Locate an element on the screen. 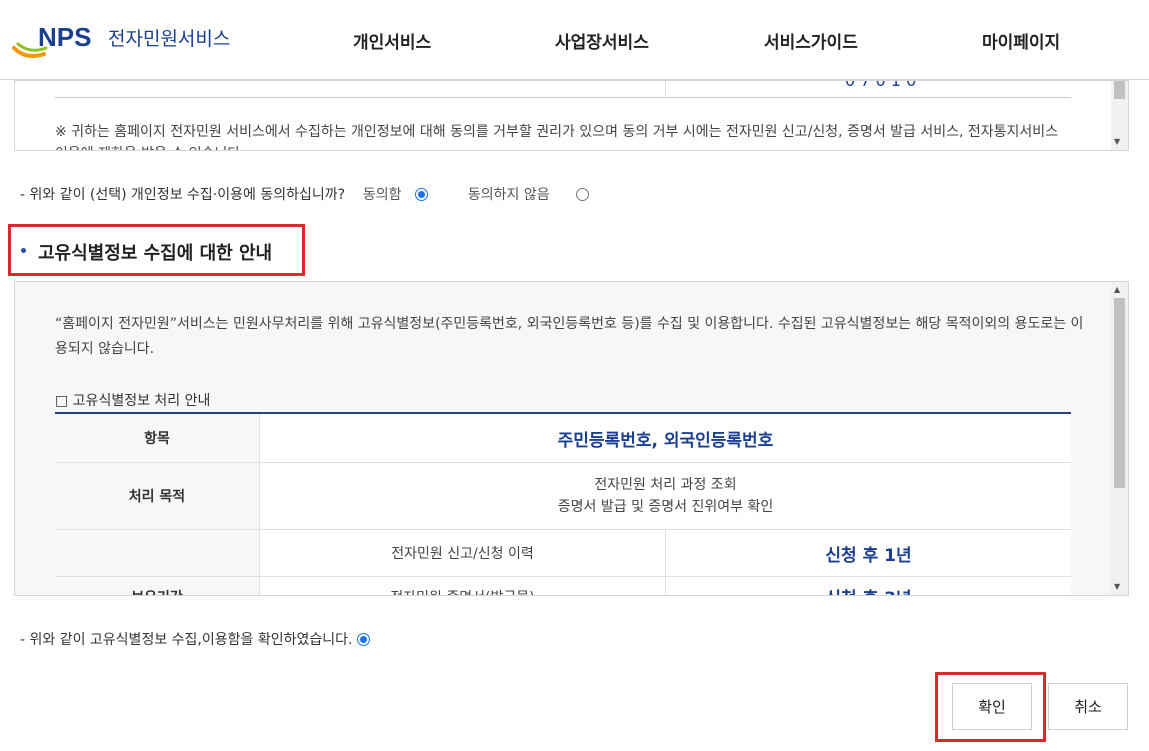 Image resolution: width=1149 pixels, height=751 pixels. nav-business-service: 사업장서비스 is located at coordinates (602, 40).